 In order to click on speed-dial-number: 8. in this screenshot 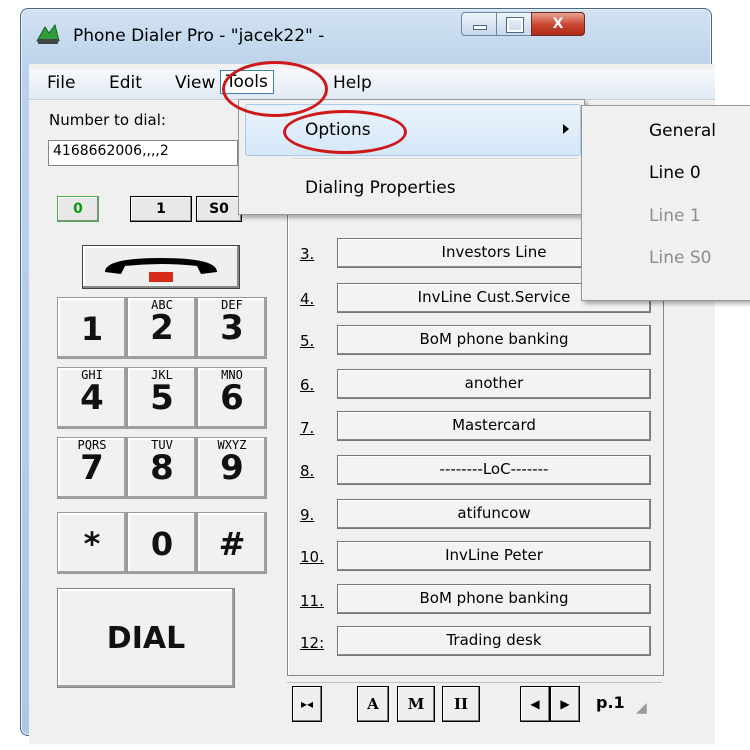, I will do `click(307, 471)`.